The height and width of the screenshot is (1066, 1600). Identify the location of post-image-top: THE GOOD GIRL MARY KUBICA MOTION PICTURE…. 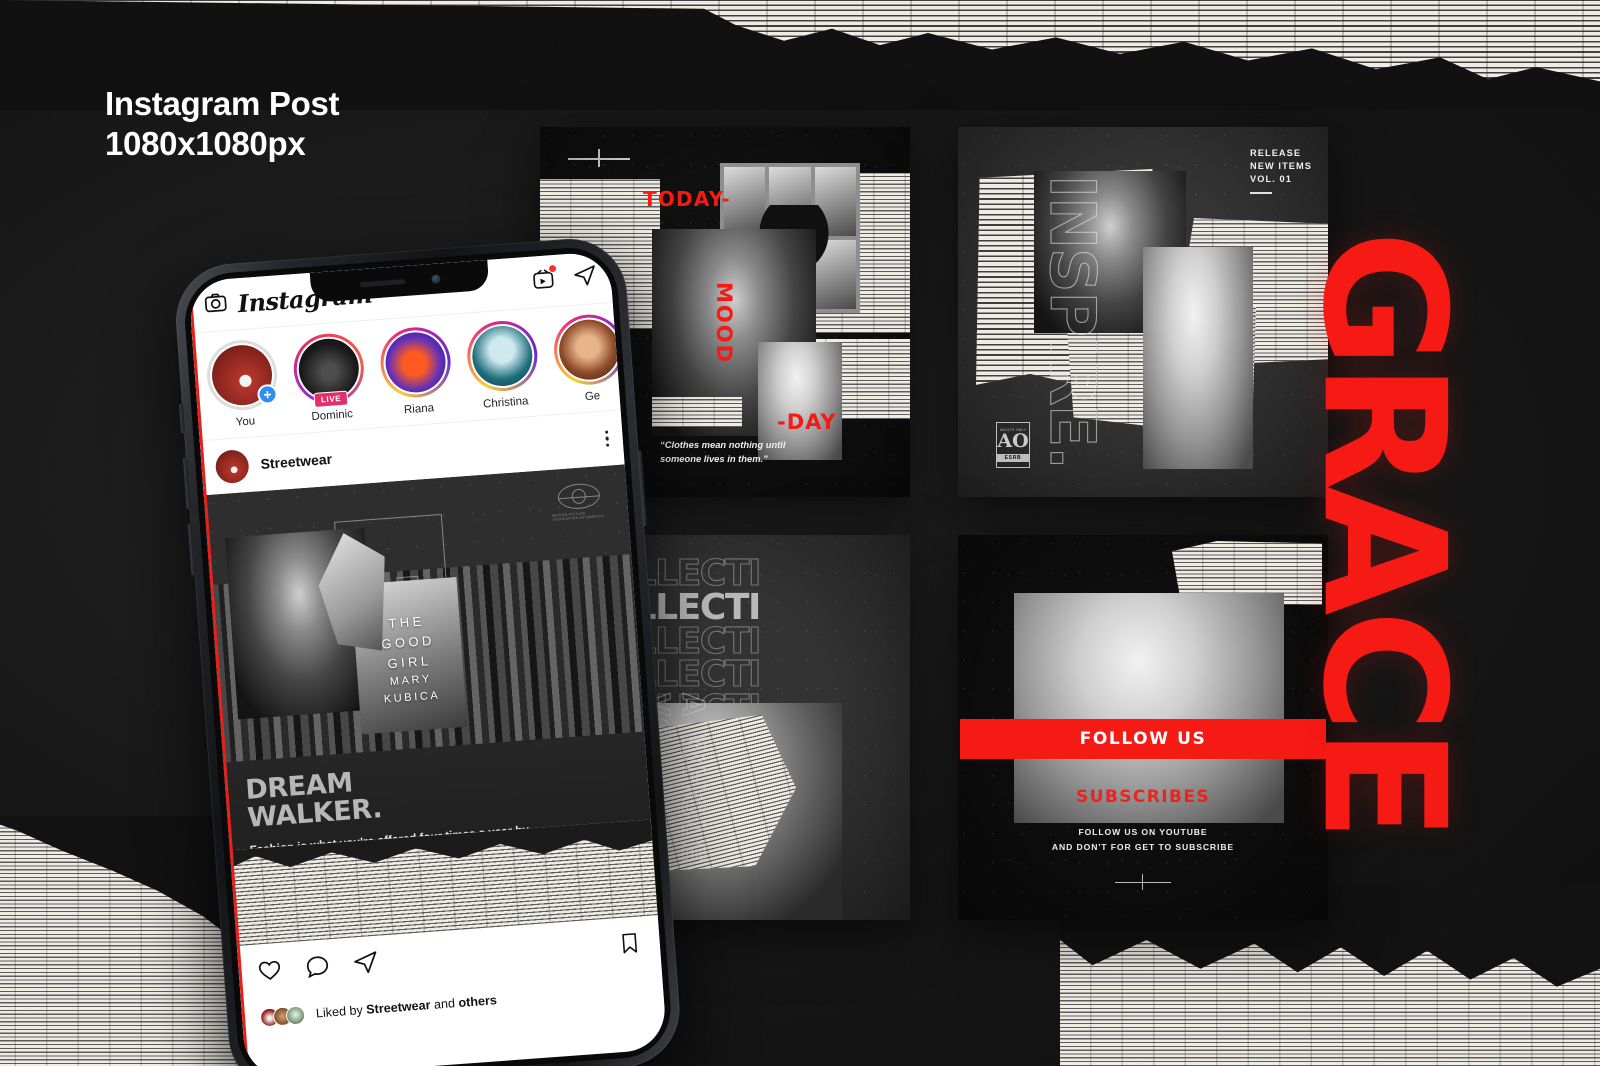
(424, 613).